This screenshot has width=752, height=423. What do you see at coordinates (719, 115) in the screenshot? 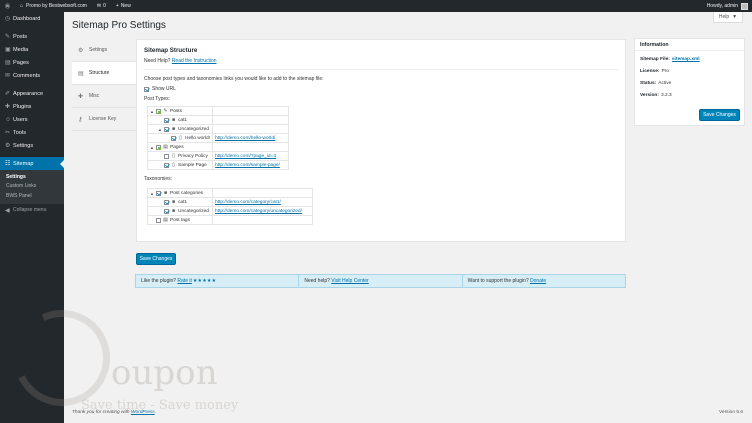
I see `info-save-changes-button: Save Changes` at bounding box center [719, 115].